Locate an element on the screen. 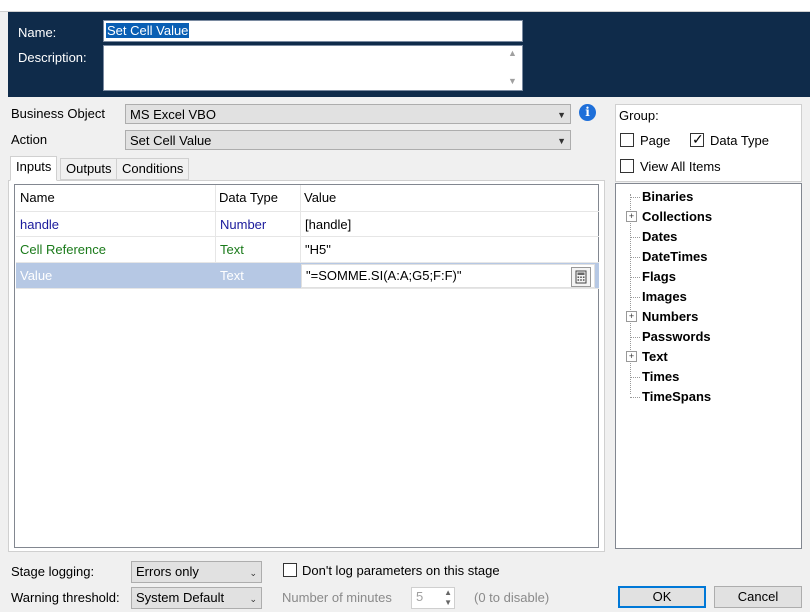  info-icon: i is located at coordinates (587, 112).